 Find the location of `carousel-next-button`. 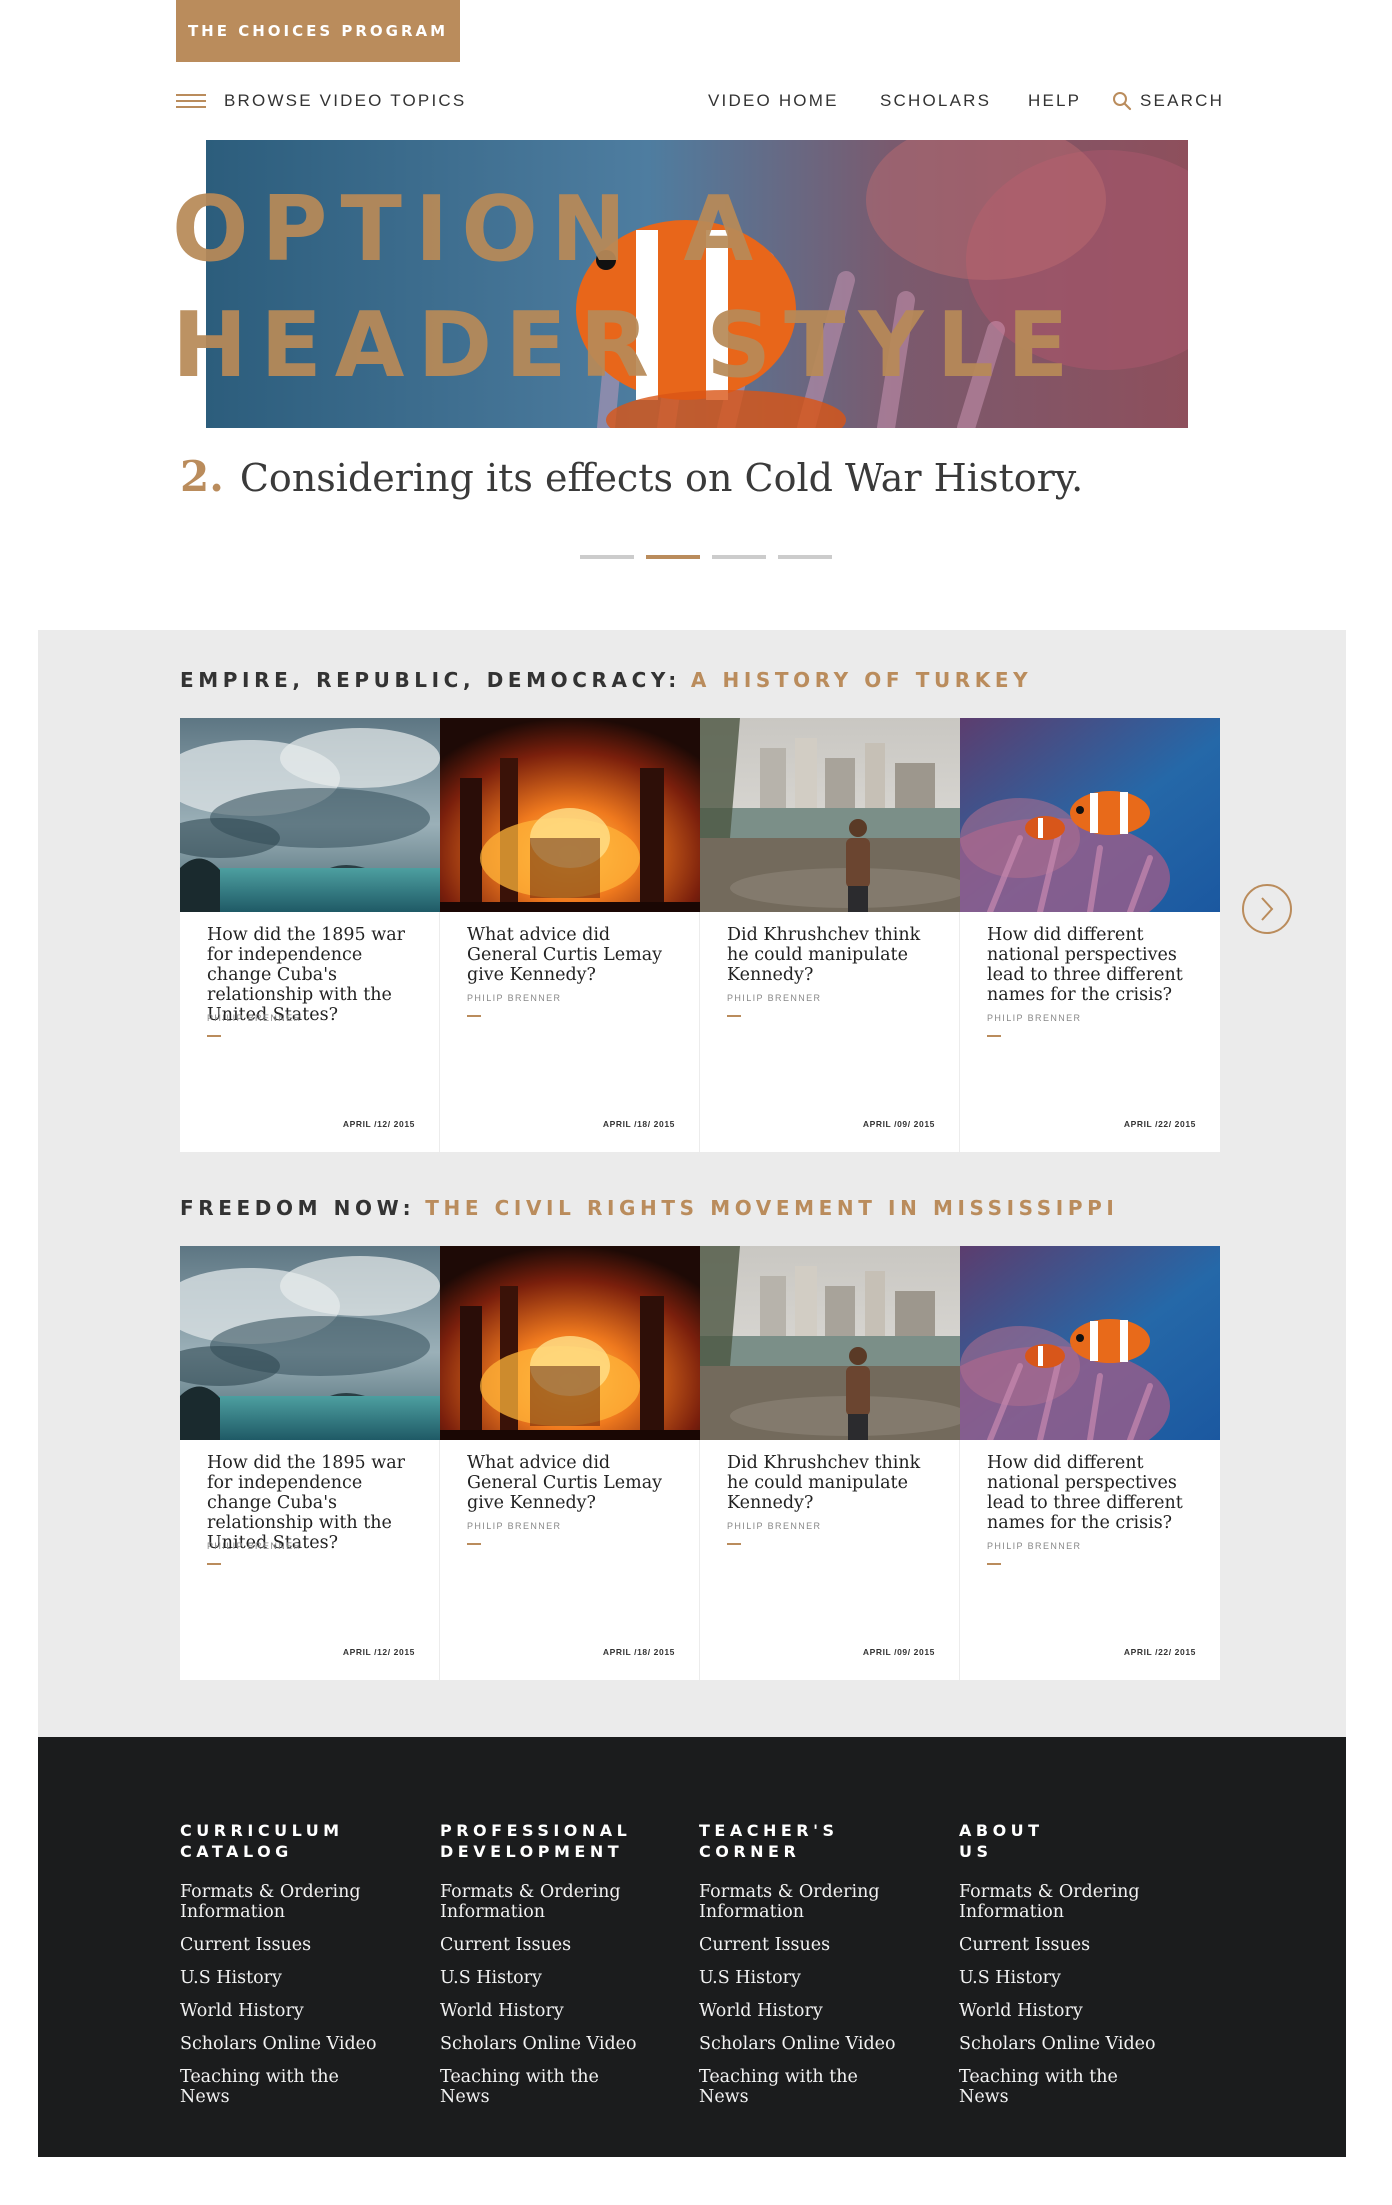

carousel-next-button is located at coordinates (1267, 909).